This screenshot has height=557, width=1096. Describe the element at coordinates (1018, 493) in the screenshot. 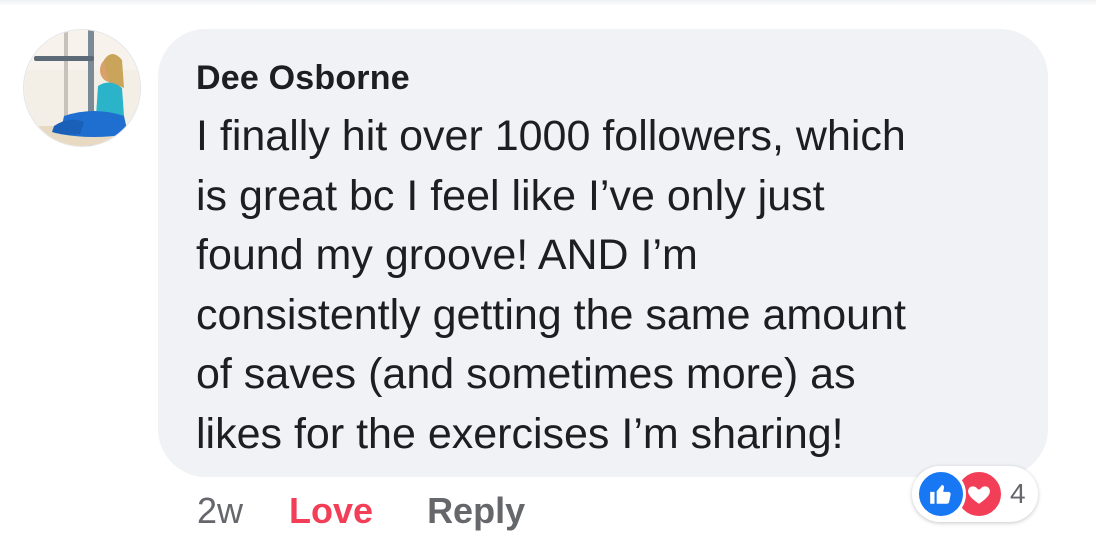

I see `reaction-count: 4` at that location.